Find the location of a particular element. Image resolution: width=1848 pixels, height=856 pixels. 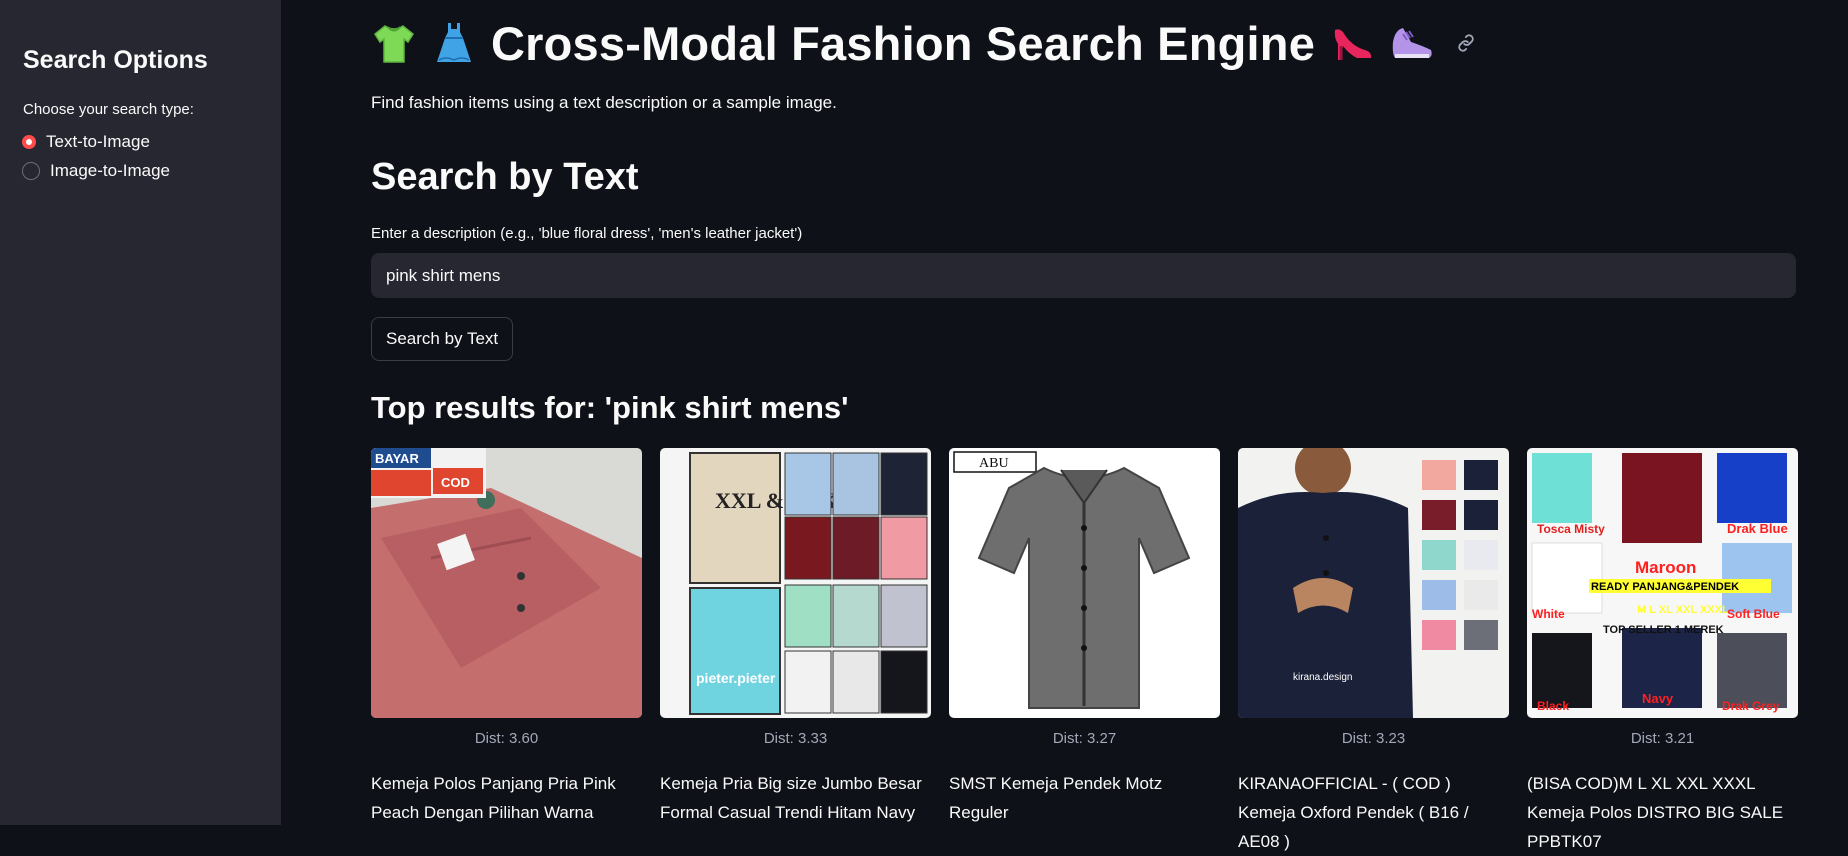

card1-cod-text: COD is located at coordinates (455, 482).